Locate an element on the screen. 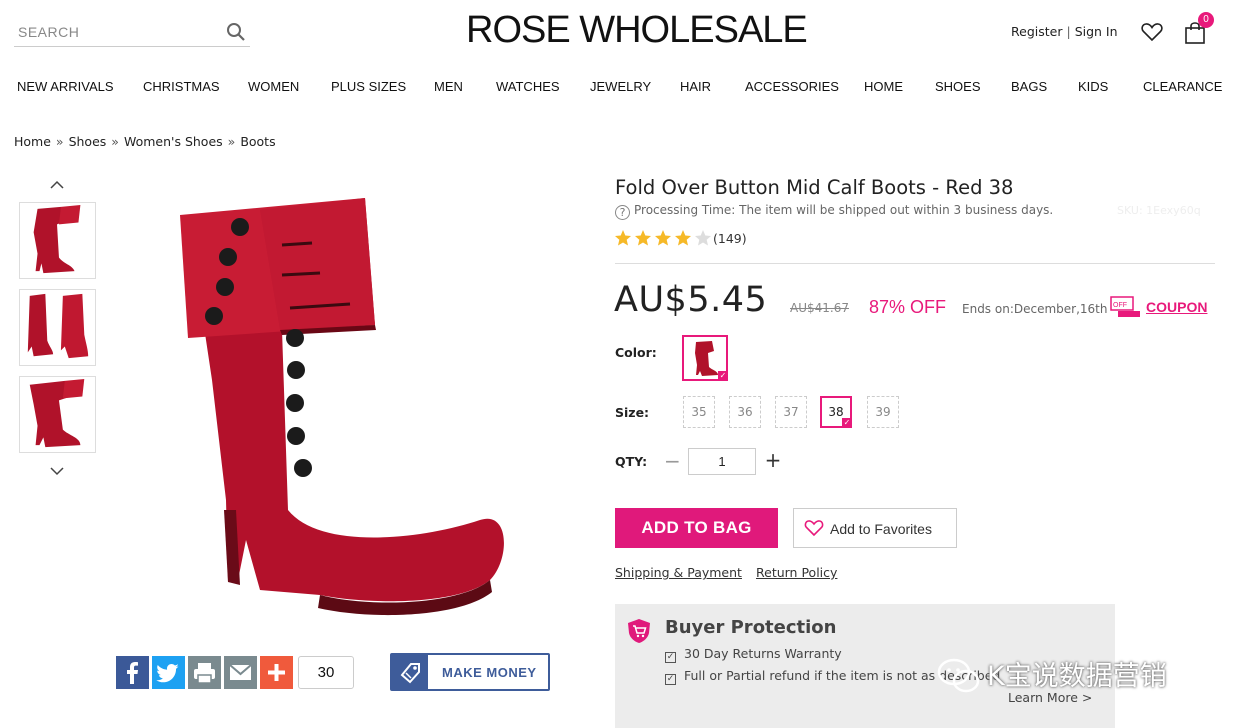  size-option-36: 36 is located at coordinates (745, 412).